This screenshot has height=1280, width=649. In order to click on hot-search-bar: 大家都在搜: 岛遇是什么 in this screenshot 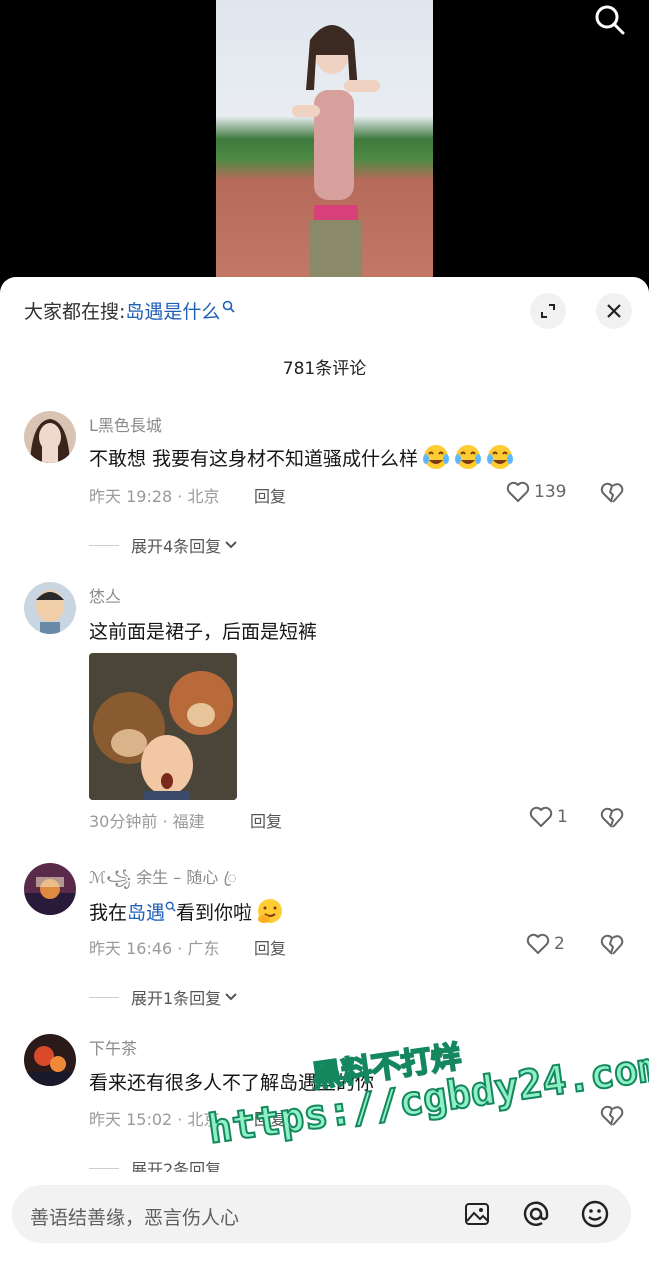, I will do `click(129, 310)`.